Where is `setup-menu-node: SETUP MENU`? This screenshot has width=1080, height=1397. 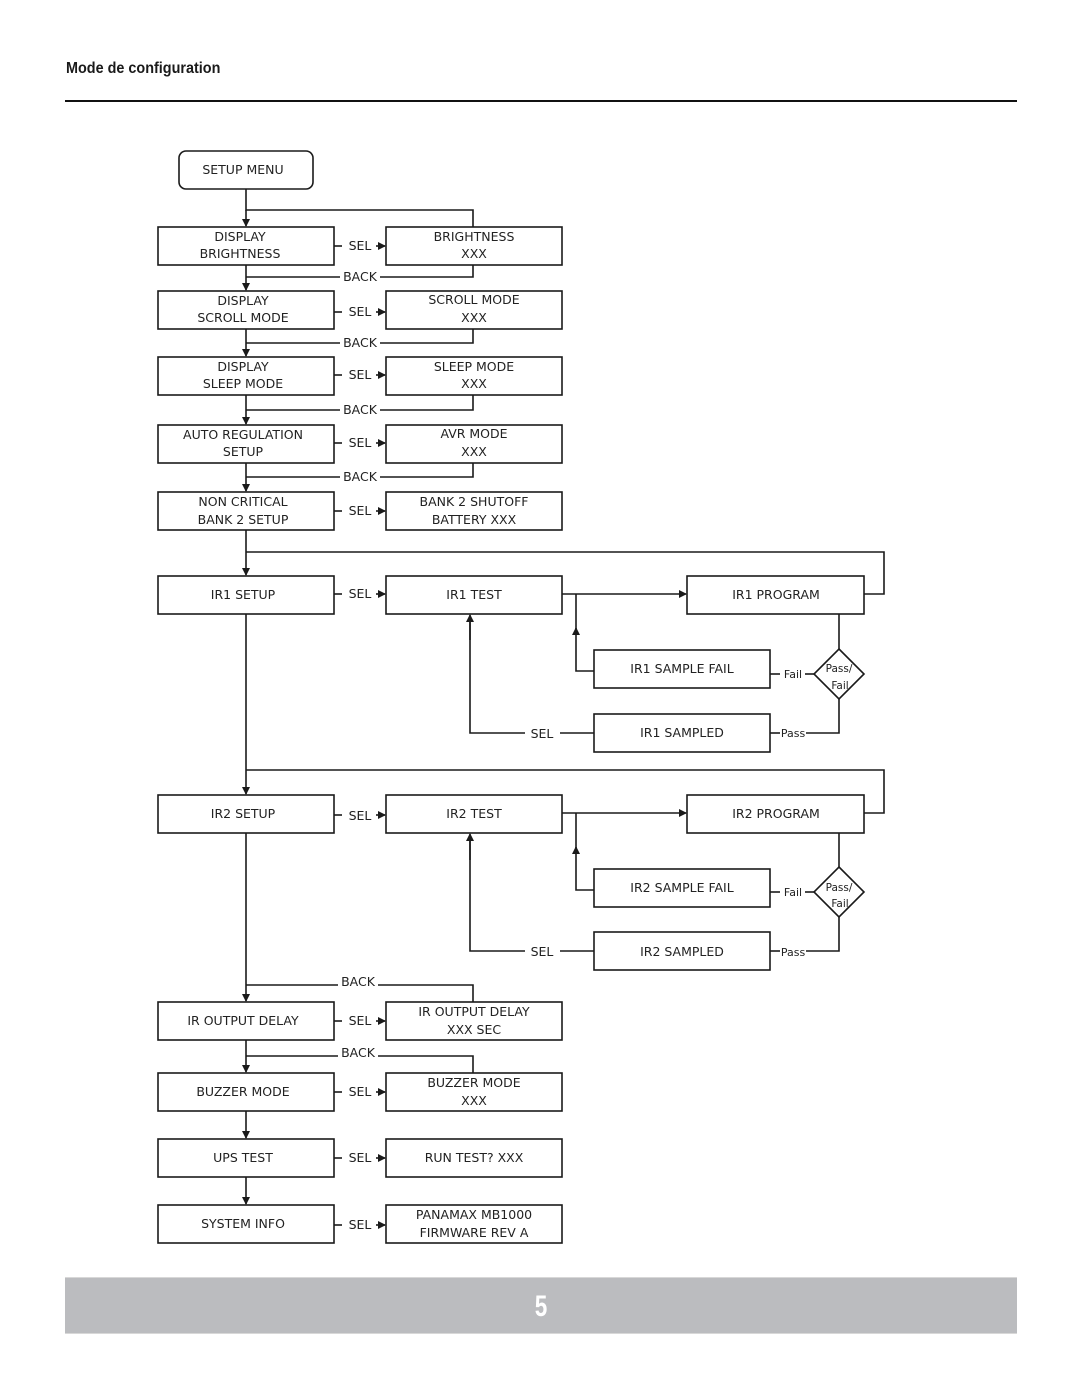 setup-menu-node: SETUP MENU is located at coordinates (246, 170).